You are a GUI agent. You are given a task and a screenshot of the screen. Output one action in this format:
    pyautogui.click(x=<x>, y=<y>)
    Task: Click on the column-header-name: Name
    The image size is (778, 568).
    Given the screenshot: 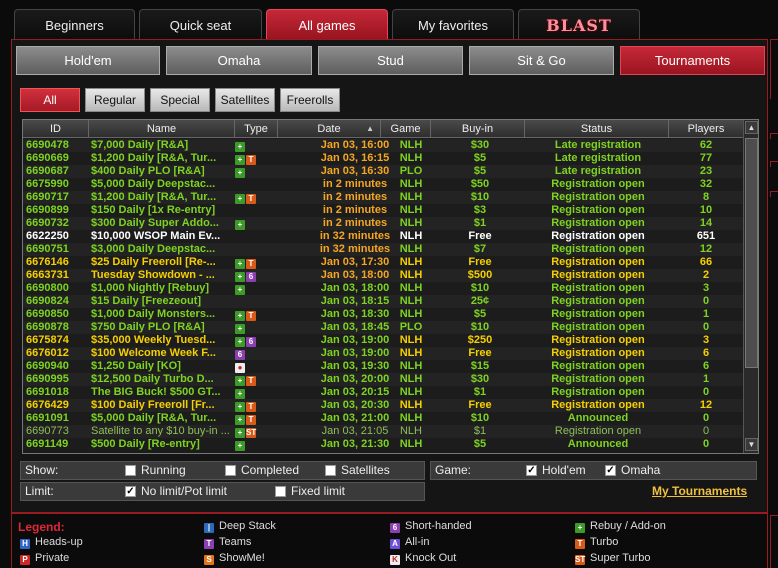 What is the action you would take?
    pyautogui.click(x=162, y=129)
    